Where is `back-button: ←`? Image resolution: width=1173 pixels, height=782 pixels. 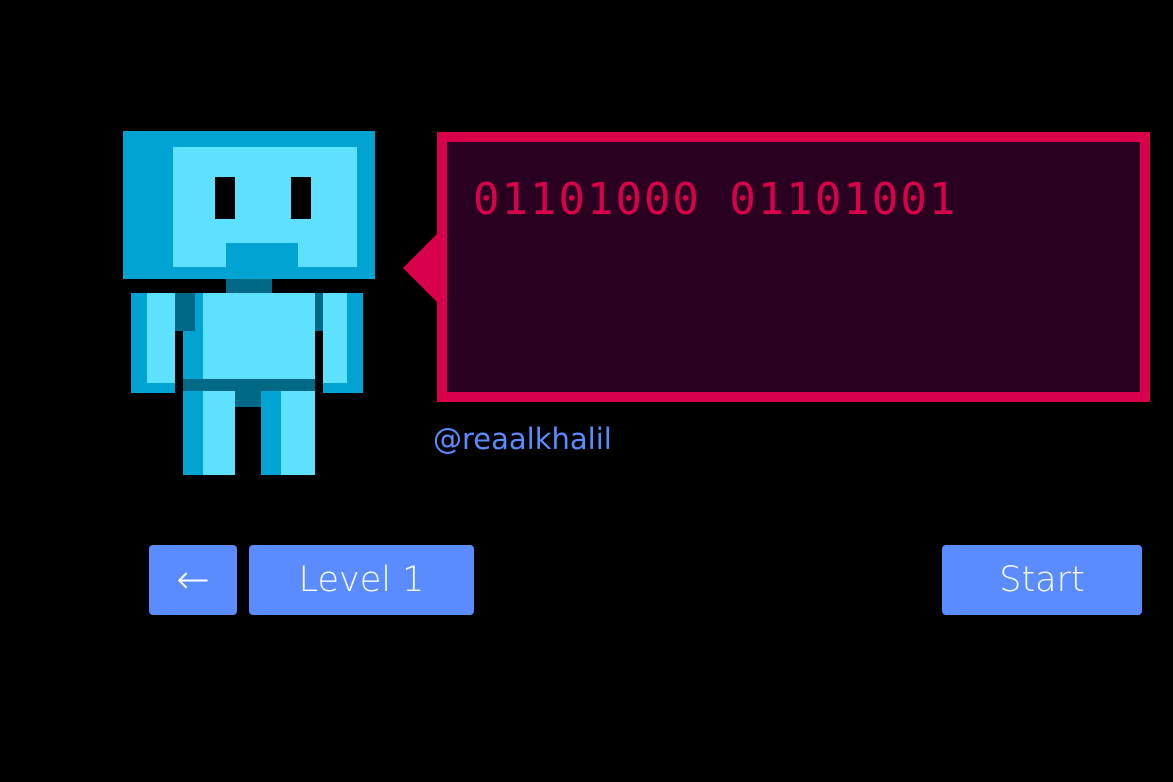 back-button: ← is located at coordinates (193, 580).